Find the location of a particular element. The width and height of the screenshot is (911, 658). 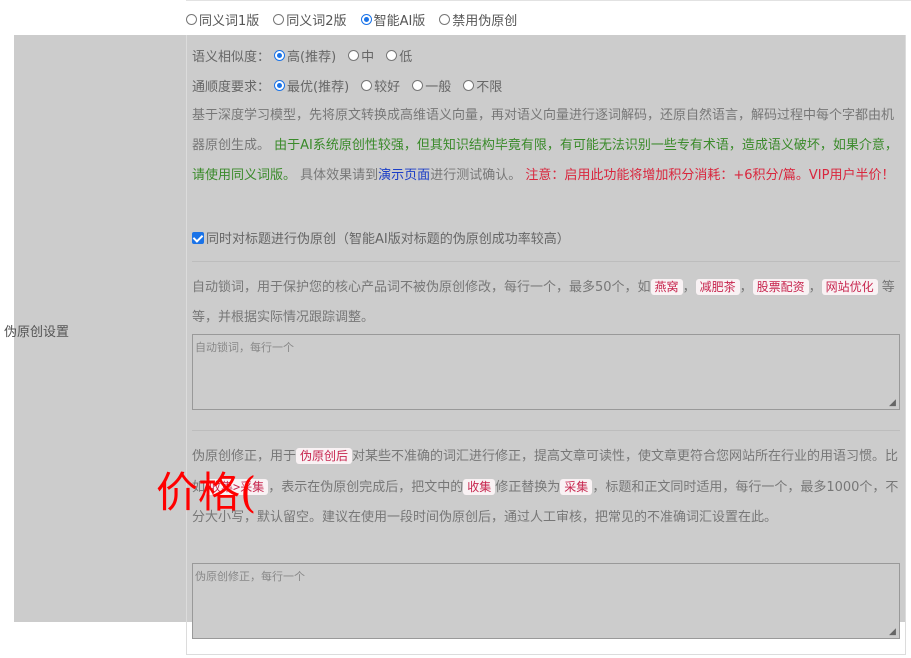

textarea-placeholder: 自动锁词，每行一个 is located at coordinates (244, 347).